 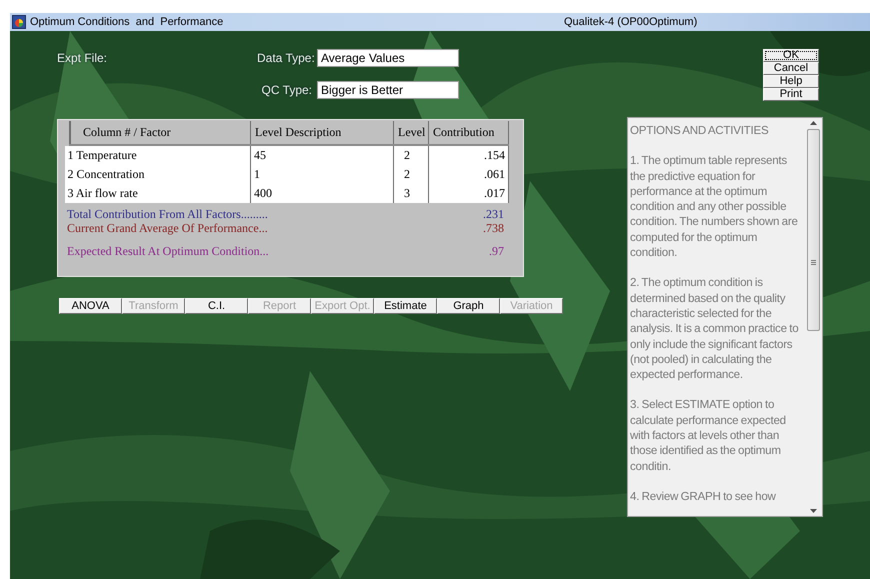 What do you see at coordinates (322, 193) in the screenshot?
I see `table-cell: 400` at bounding box center [322, 193].